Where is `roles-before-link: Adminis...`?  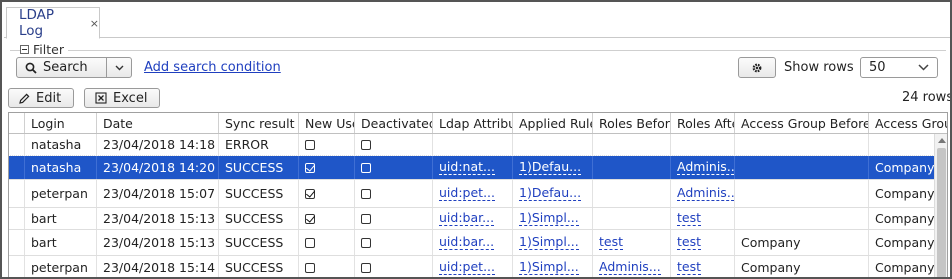
roles-before-link: Adminis... is located at coordinates (630, 267).